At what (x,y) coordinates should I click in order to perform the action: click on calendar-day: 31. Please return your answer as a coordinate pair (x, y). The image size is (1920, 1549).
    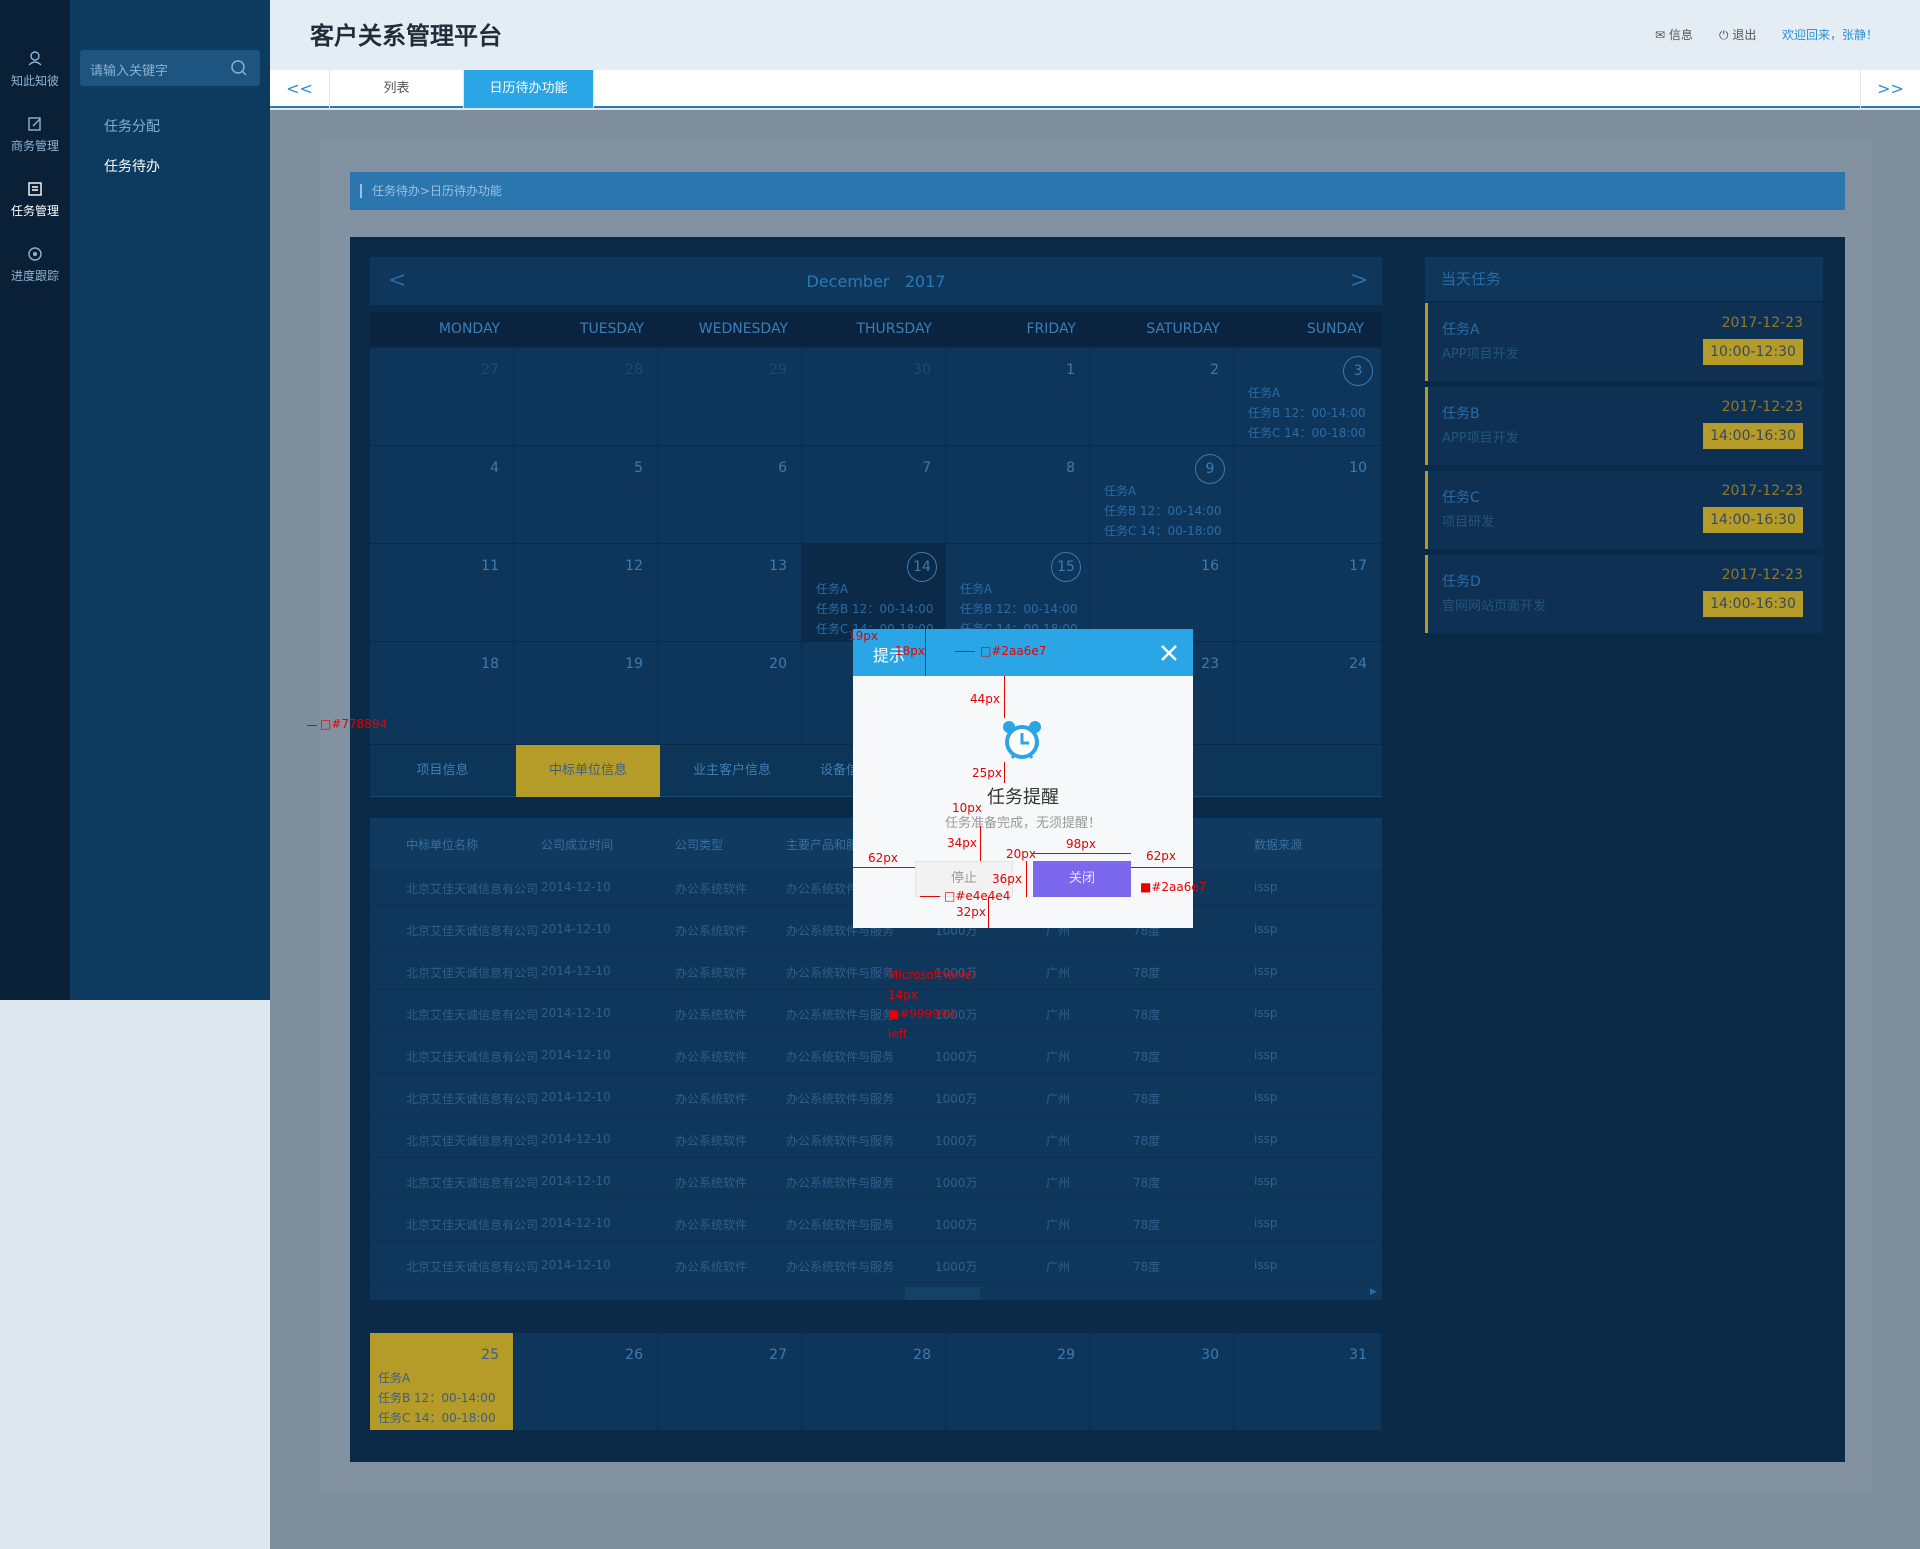
    Looking at the image, I should click on (1308, 1382).